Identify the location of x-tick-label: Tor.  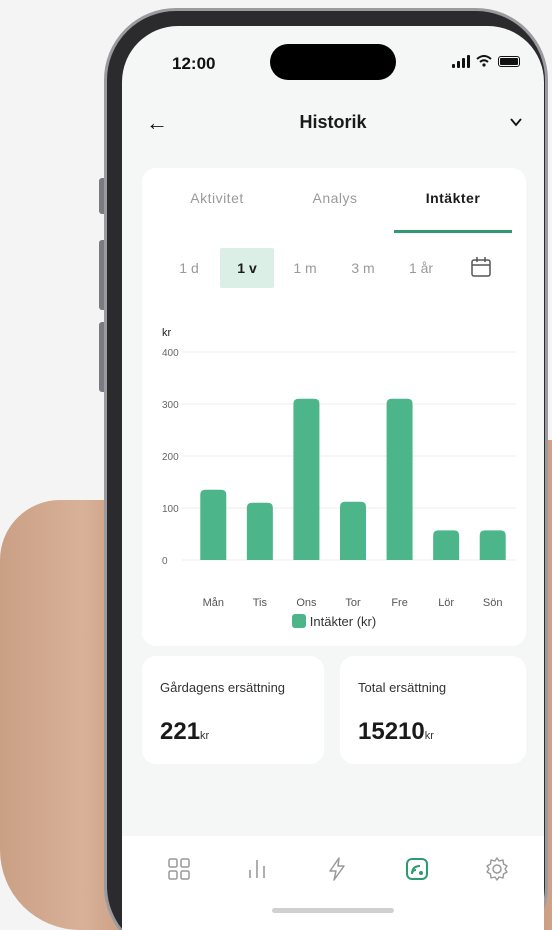
(353, 602).